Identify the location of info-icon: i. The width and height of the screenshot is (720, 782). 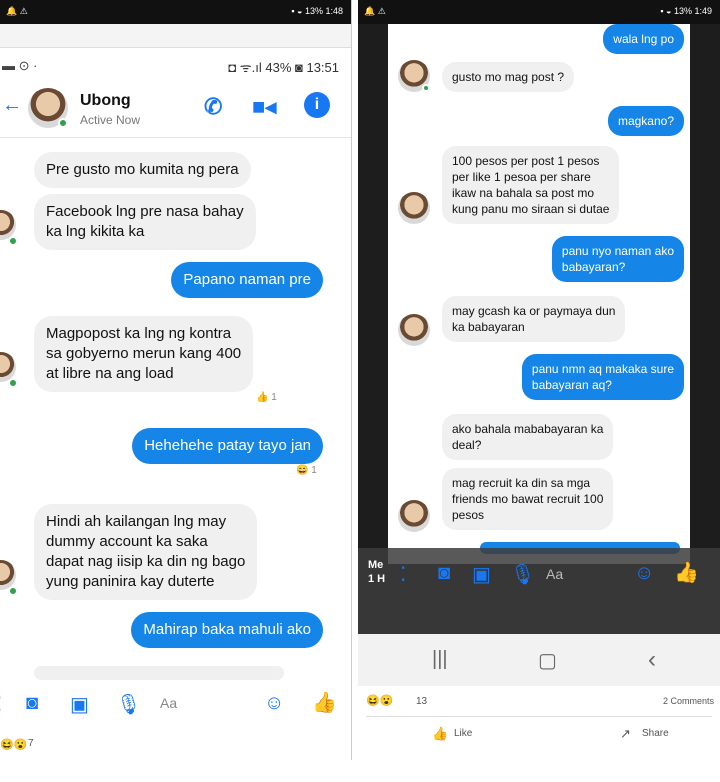
(317, 105).